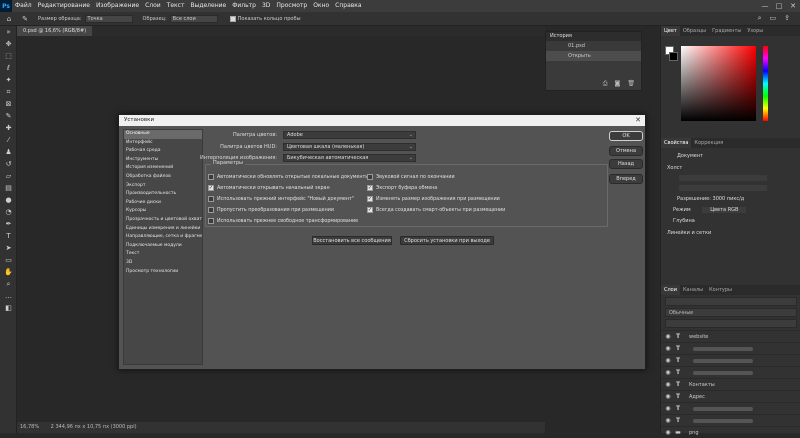 The image size is (800, 438). Describe the element at coordinates (8, 116) in the screenshot. I see `eyedropper-tool-icon: ✎` at that location.